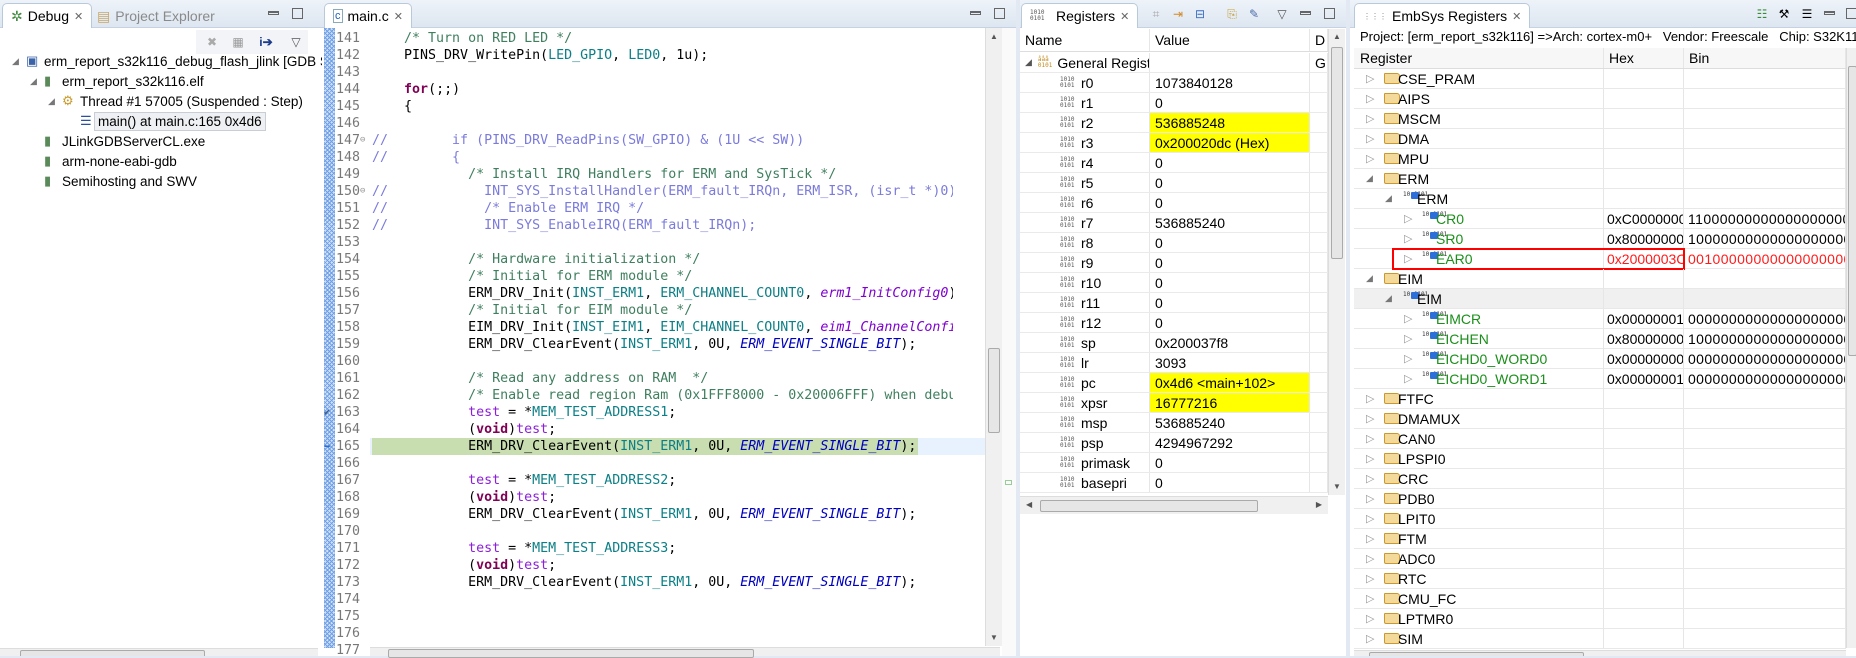 Image resolution: width=1856 pixels, height=658 pixels. What do you see at coordinates (1442, 15) in the screenshot?
I see `tab-embsys-registers: ⋮⋮⋮ EmbSys Registers ✕` at bounding box center [1442, 15].